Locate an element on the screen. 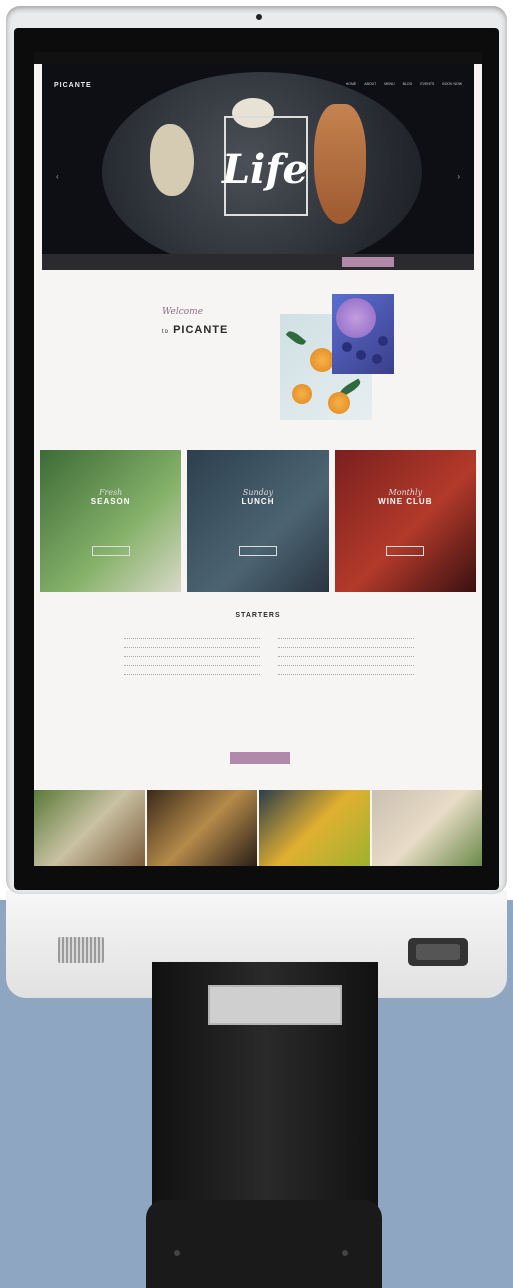 Image resolution: width=513 pixels, height=1288 pixels. camera-icon is located at coordinates (259, 17).